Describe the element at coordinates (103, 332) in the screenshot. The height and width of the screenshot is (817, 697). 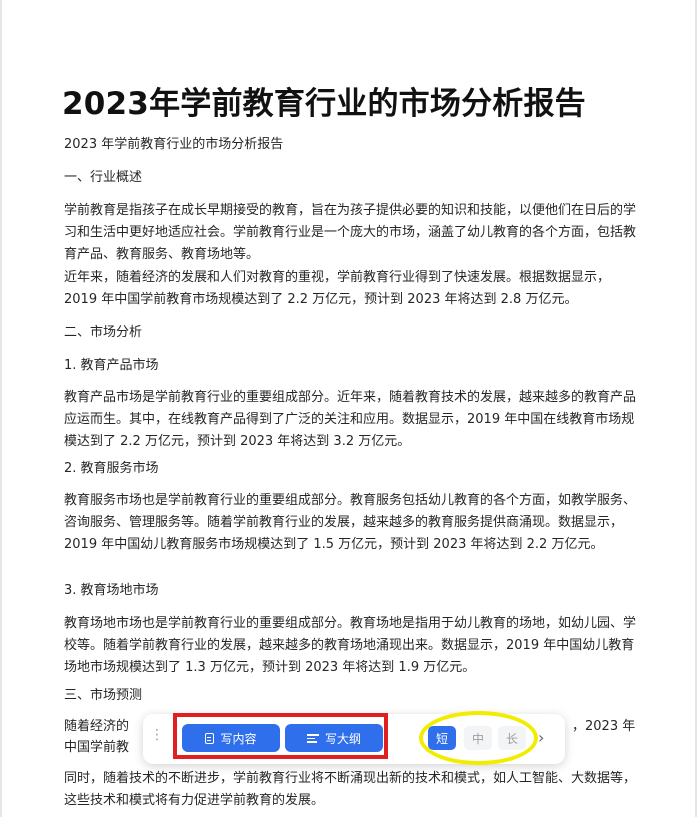
I see `section-heading-analysis: 二、市场分析` at that location.